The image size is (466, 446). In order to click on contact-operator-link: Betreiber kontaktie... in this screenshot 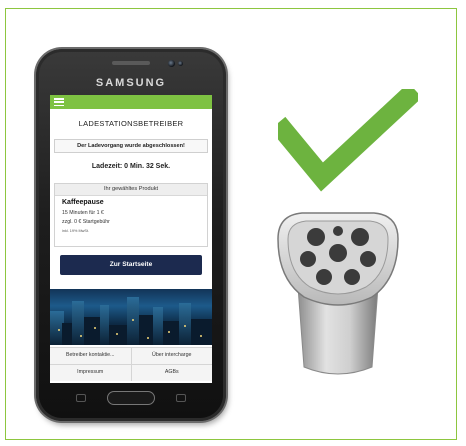, I will do `click(91, 356)`.